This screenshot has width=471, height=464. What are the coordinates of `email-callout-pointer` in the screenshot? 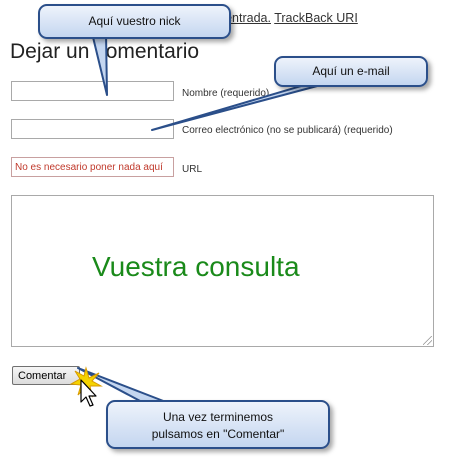 It's located at (244, 105).